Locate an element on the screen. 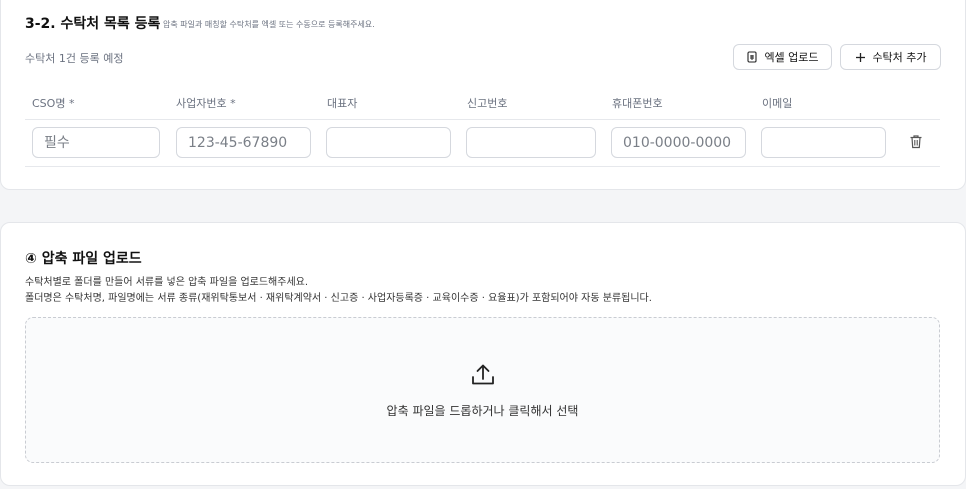 This screenshot has width=966, height=489. add-cso-button: 수탁처 추가 is located at coordinates (890, 57).